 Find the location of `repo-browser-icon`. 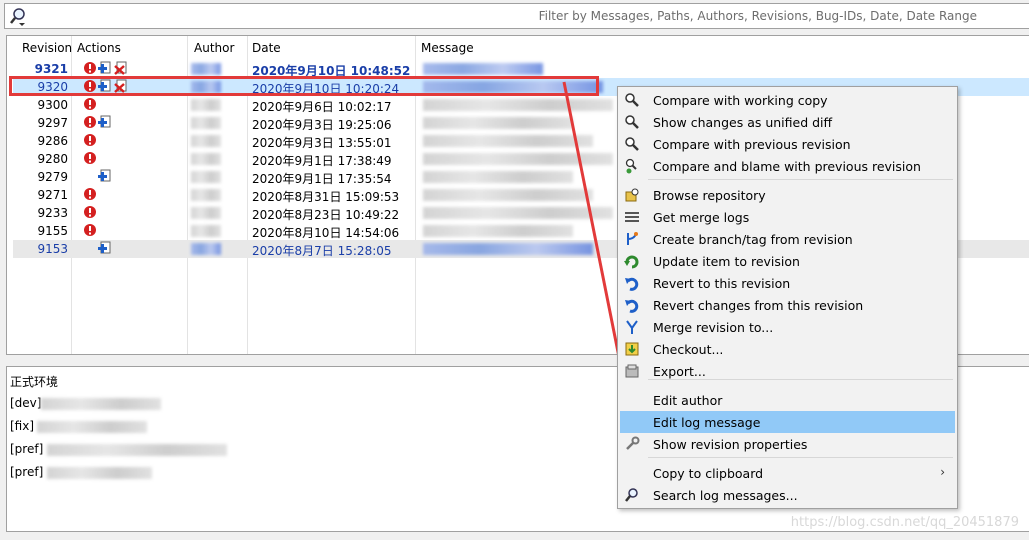

repo-browser-icon is located at coordinates (632, 195).